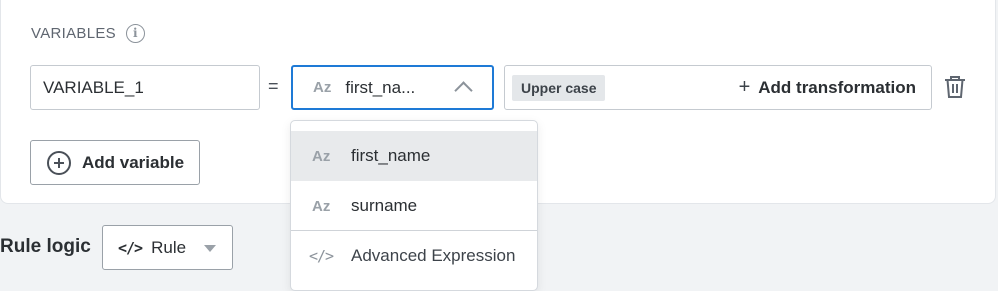 This screenshot has height=291, width=998. What do you see at coordinates (273, 86) in the screenshot?
I see `equals-operator: =` at bounding box center [273, 86].